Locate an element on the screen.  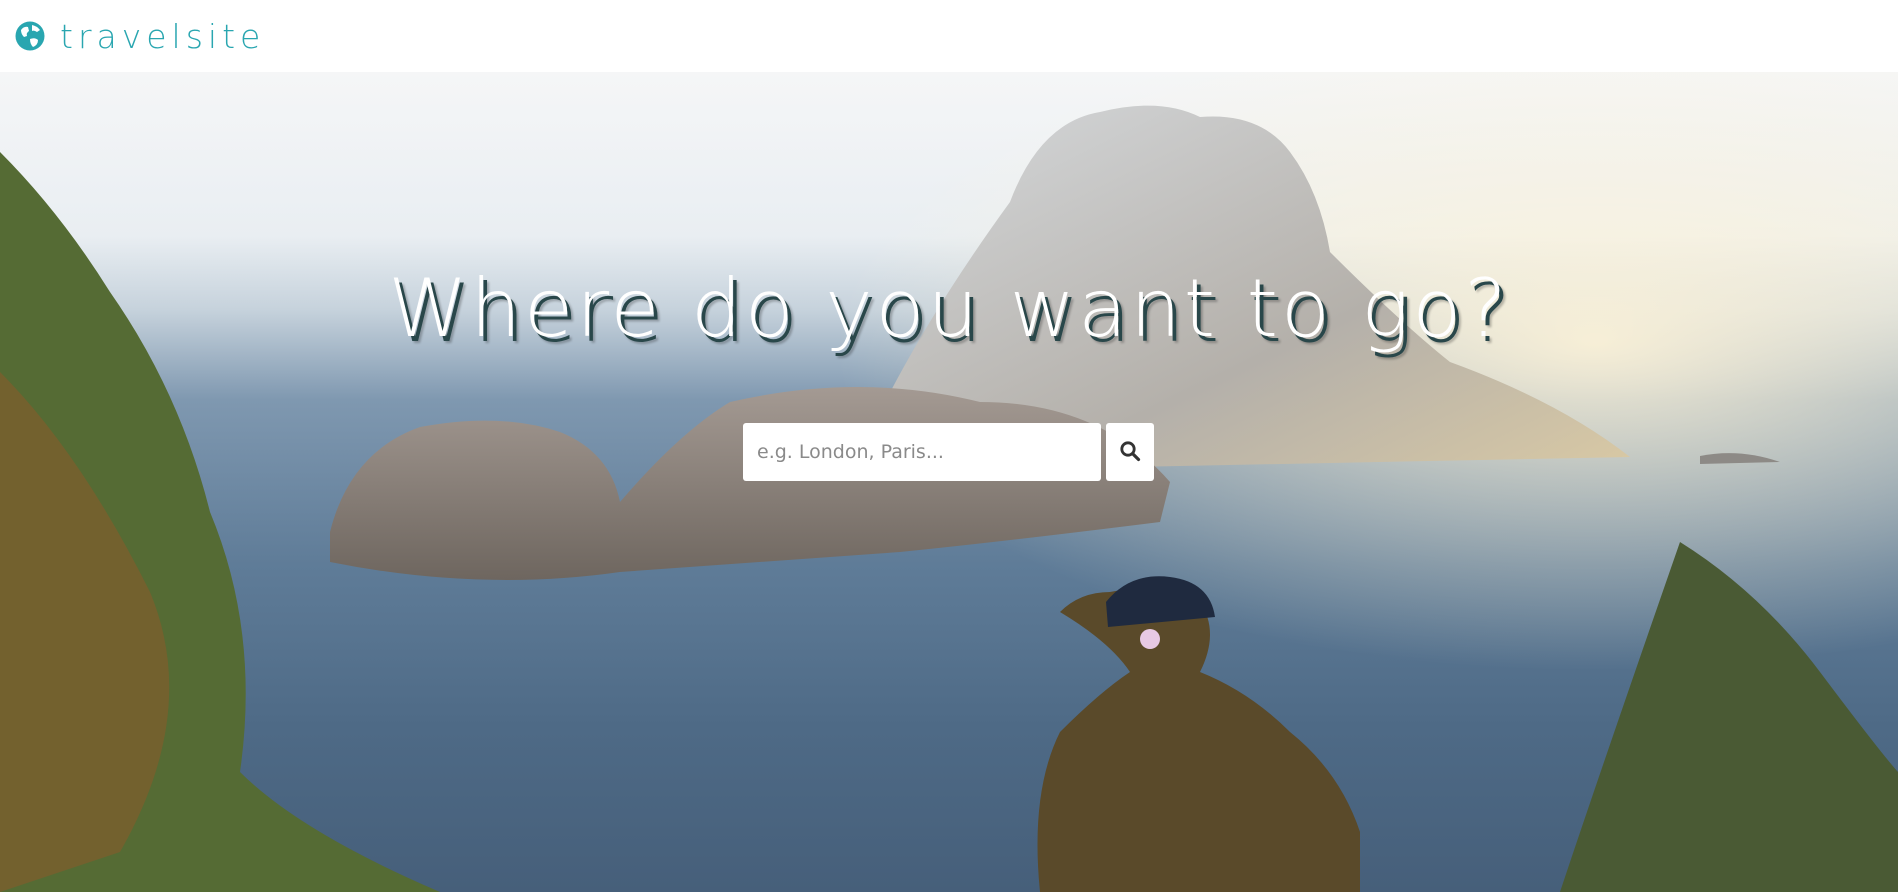
search-button is located at coordinates (1130, 452).